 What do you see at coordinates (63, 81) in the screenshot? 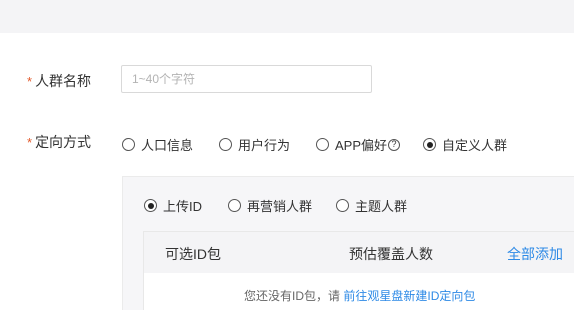
I see `crowd-name-label-text: 人群名称` at bounding box center [63, 81].